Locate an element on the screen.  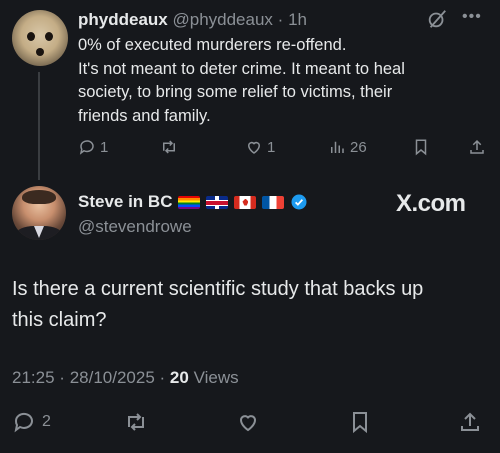
tweet-meta: 21:25 · 28/10/2025 · 20 Views is located at coordinates (125, 378).